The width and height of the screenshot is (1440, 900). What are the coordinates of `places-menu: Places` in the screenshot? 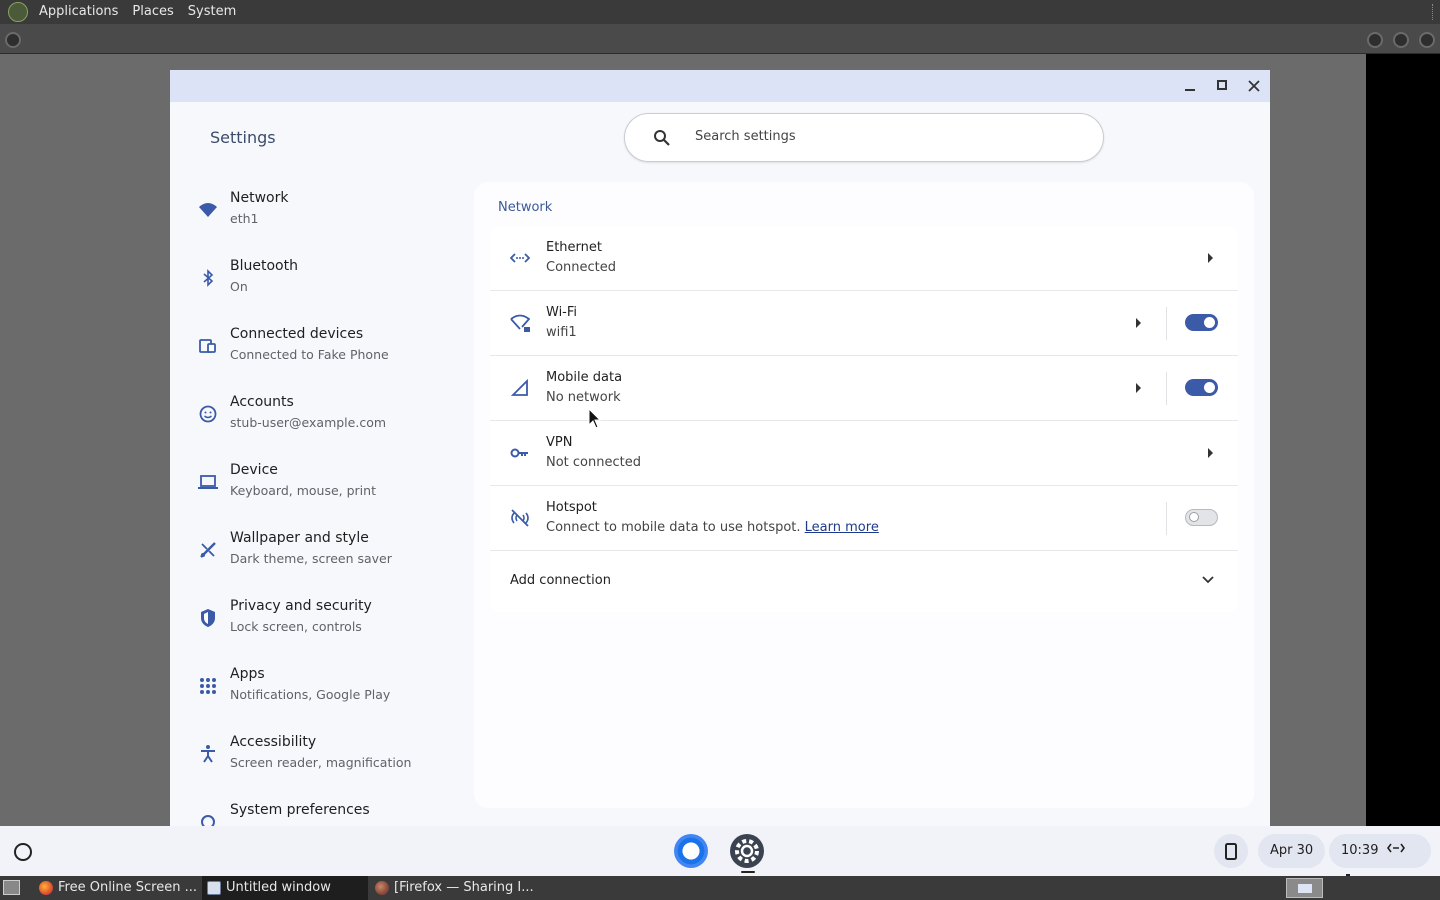 It's located at (152, 12).